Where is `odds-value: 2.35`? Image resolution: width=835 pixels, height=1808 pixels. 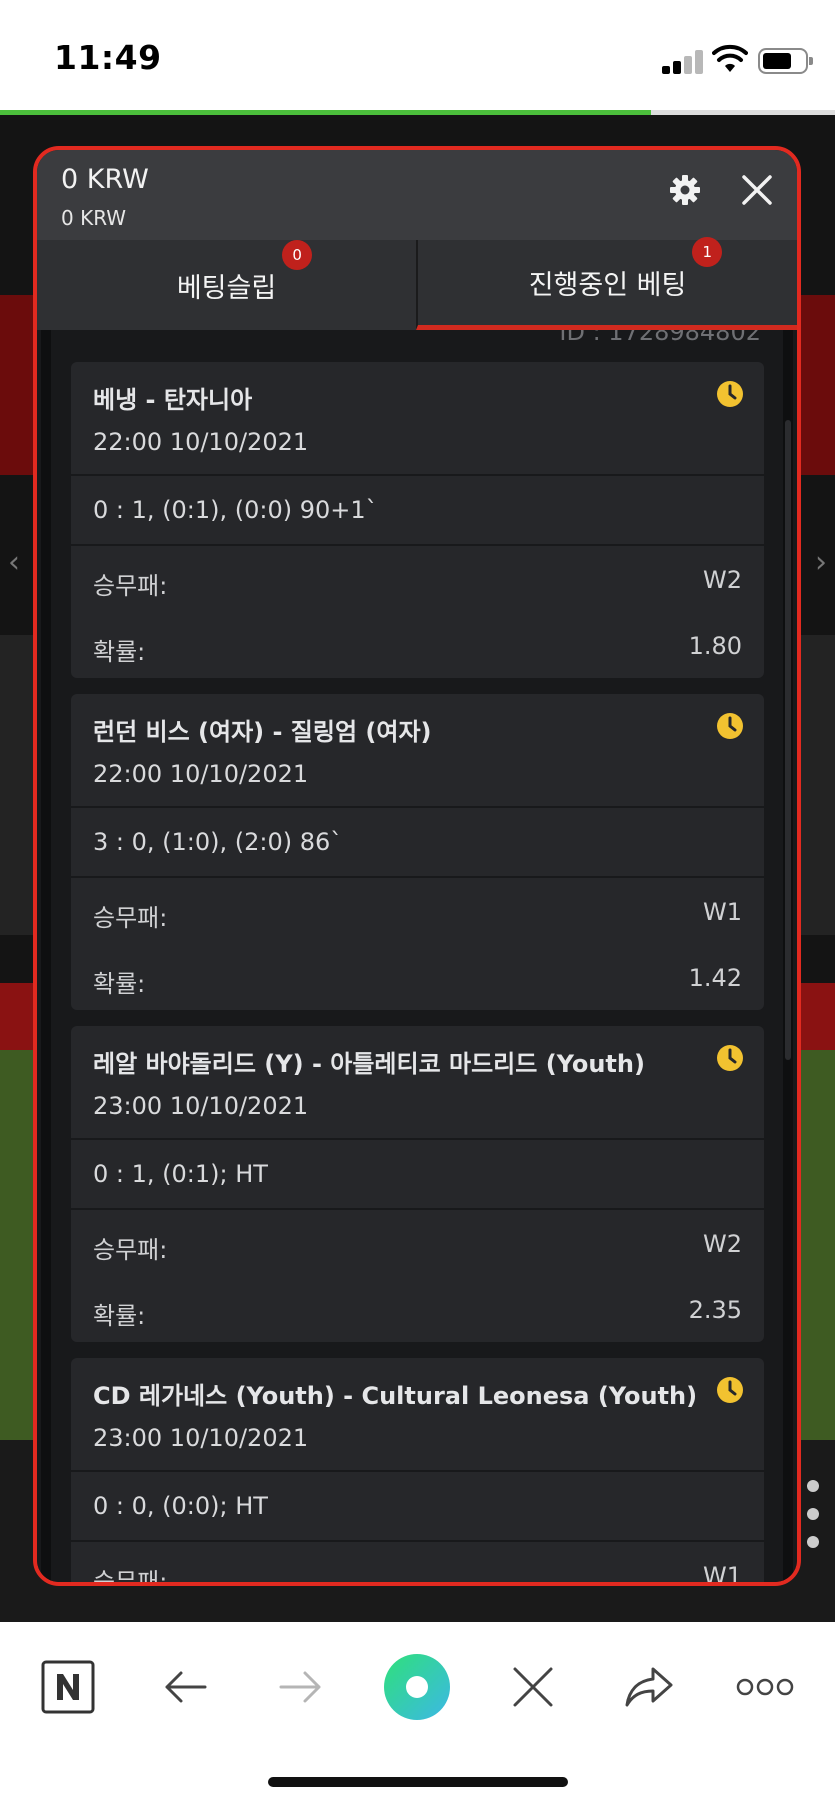
odds-value: 2.35 is located at coordinates (715, 1310).